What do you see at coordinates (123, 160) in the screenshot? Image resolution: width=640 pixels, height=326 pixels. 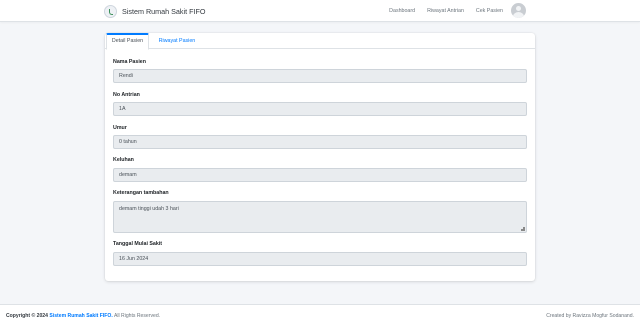 I see `label-keluhan: Keluhan` at bounding box center [123, 160].